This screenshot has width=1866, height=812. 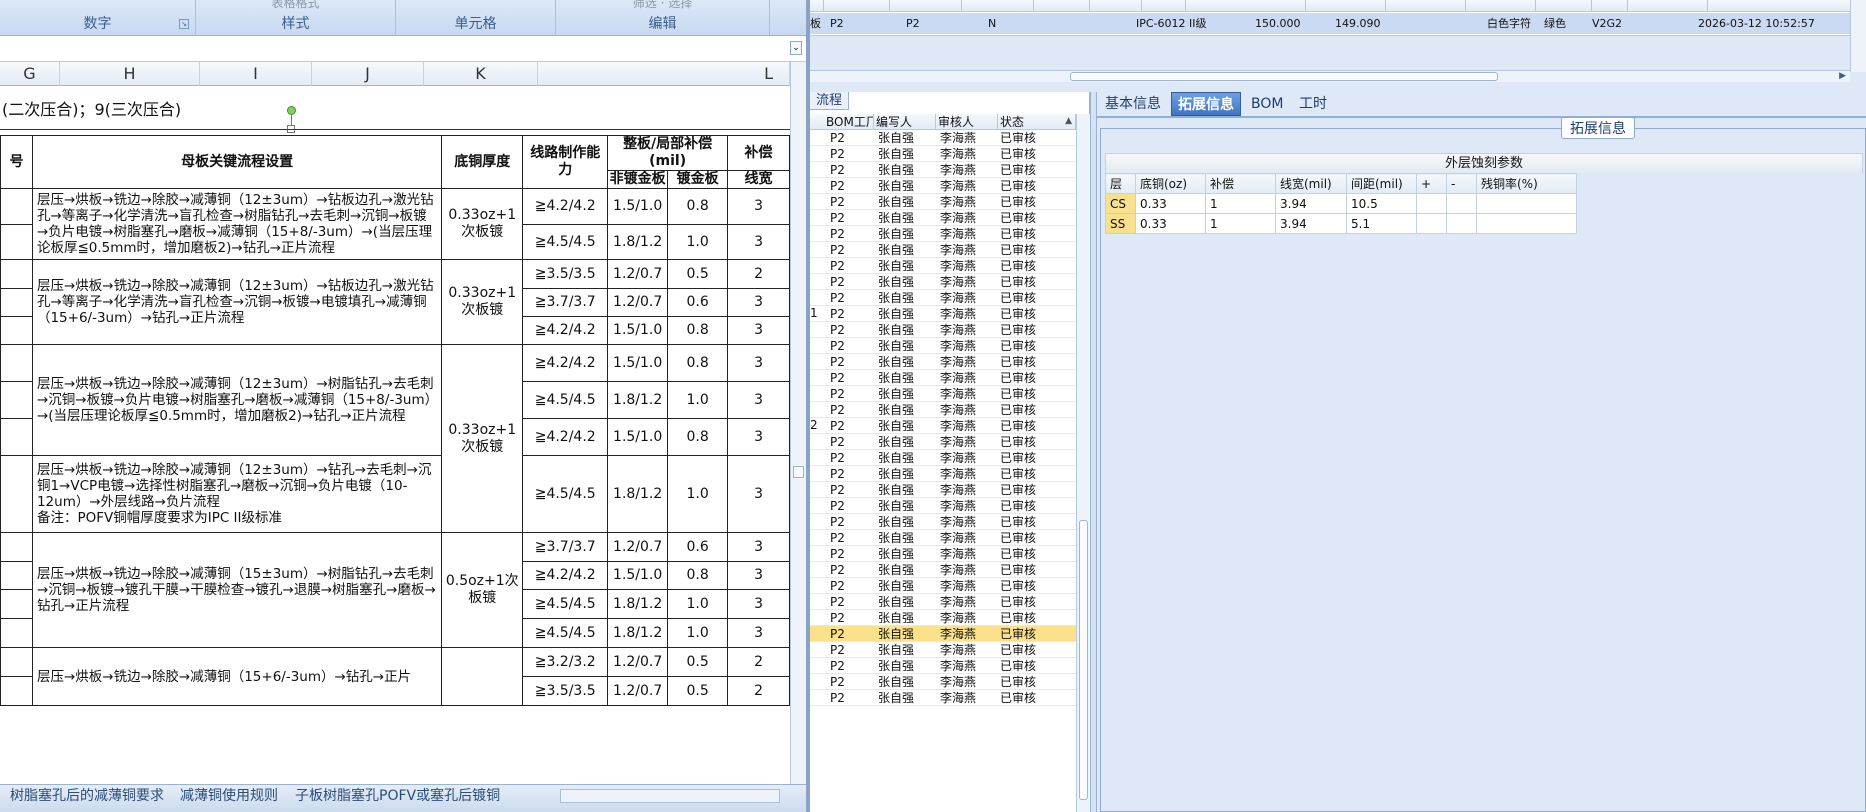 What do you see at coordinates (1842, 76) in the screenshot?
I see `scroll-right-arrow-icon: ▶` at bounding box center [1842, 76].